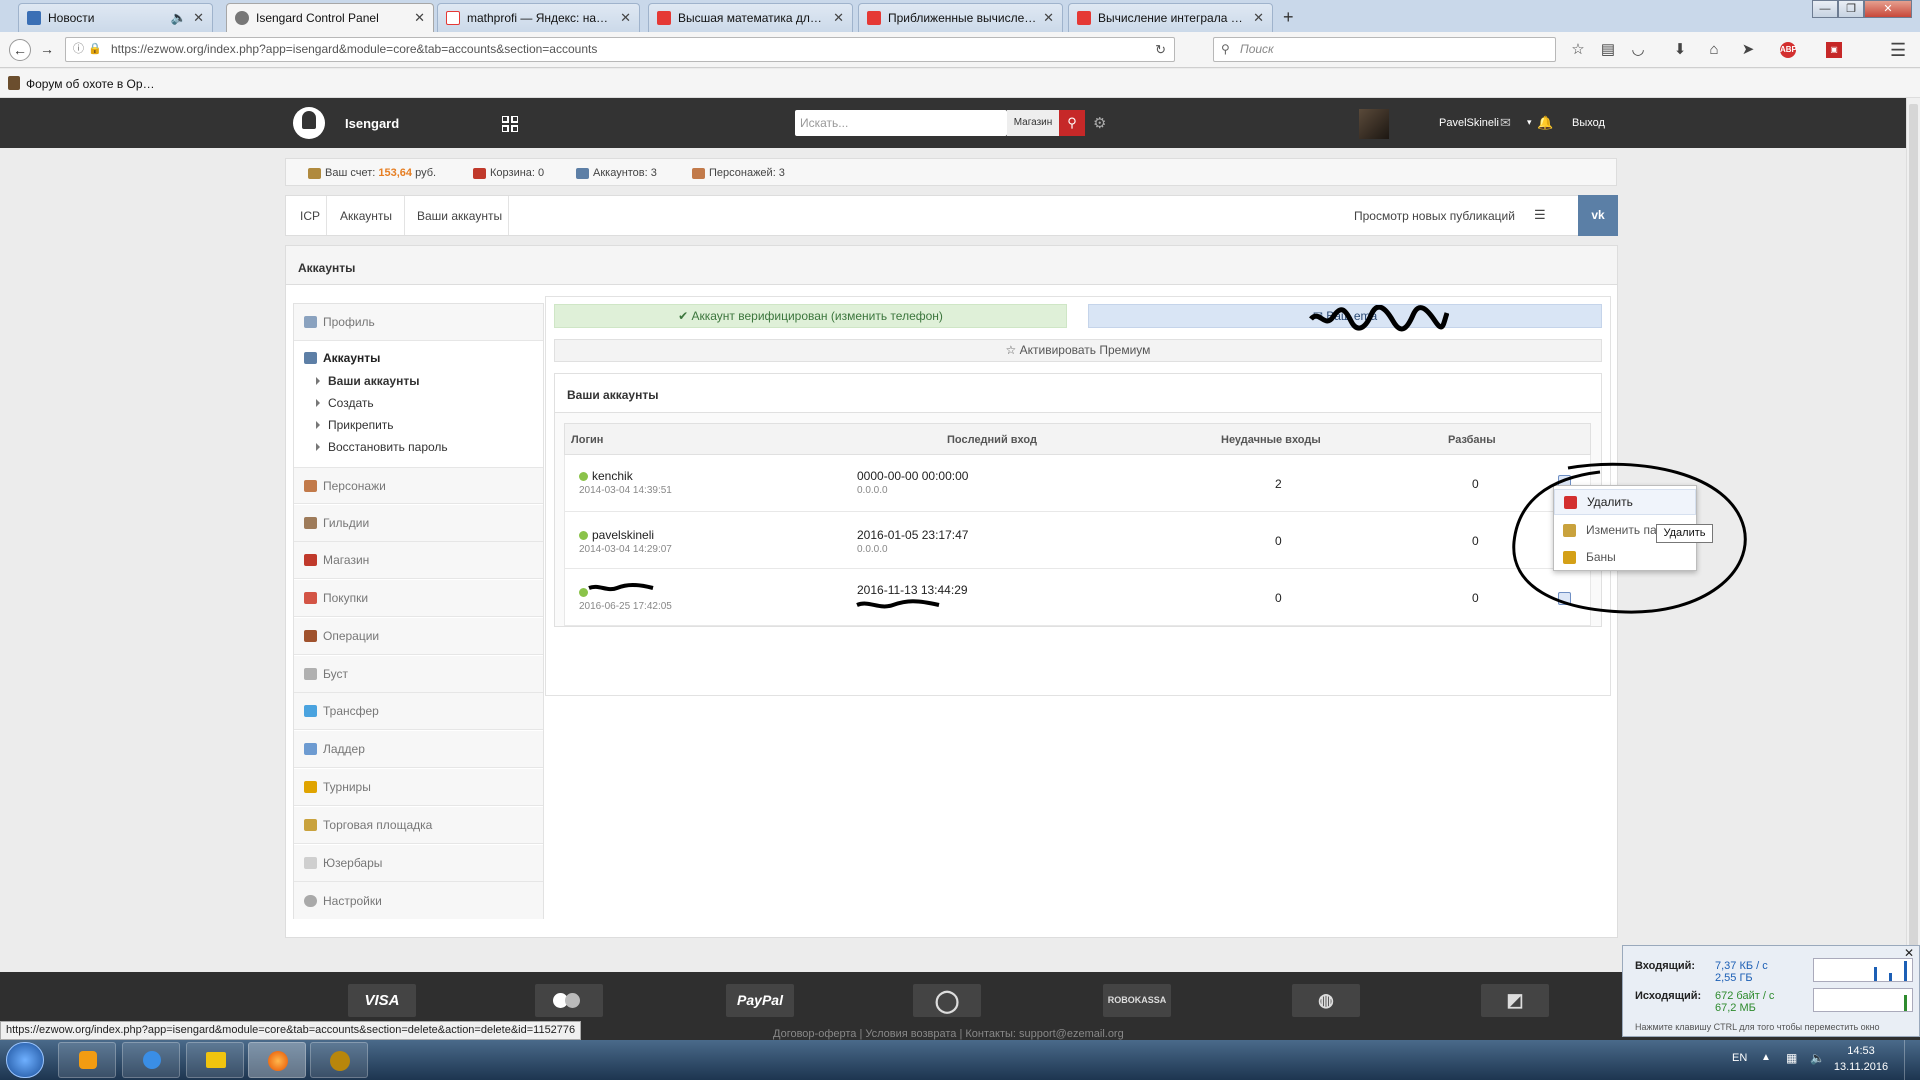 This screenshot has height=1080, width=1920. I want to click on tab-isengard: Isengard Control Panel ✕, so click(330, 17).